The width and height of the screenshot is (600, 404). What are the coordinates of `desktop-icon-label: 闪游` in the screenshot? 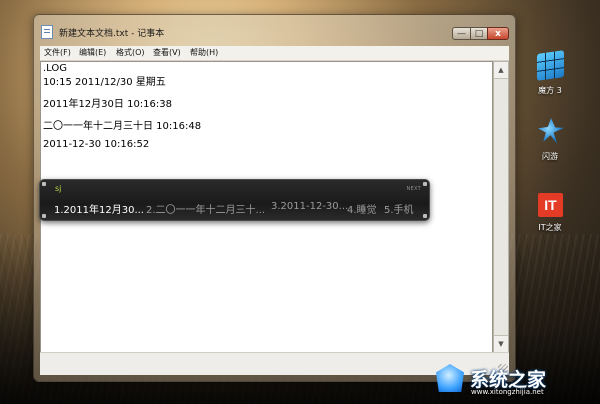 It's located at (550, 156).